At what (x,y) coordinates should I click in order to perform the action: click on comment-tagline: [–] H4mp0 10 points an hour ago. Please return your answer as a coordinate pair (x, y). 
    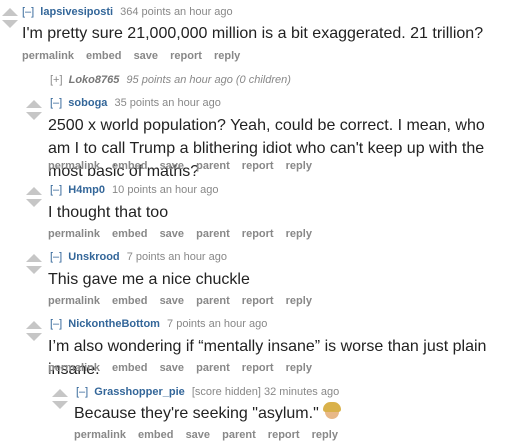
    Looking at the image, I should click on (134, 190).